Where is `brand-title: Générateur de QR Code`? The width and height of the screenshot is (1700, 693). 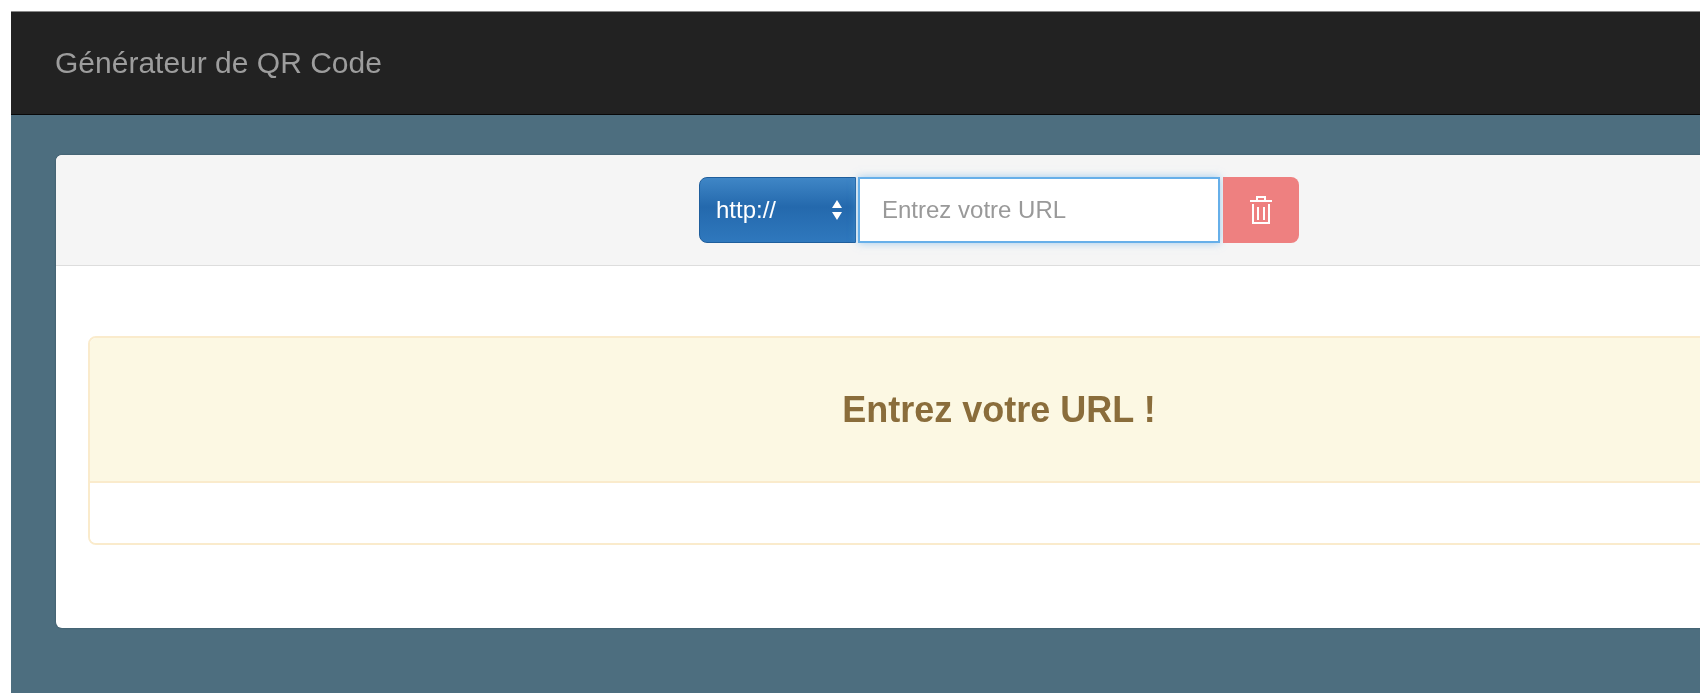
brand-title: Générateur de QR Code is located at coordinates (218, 63).